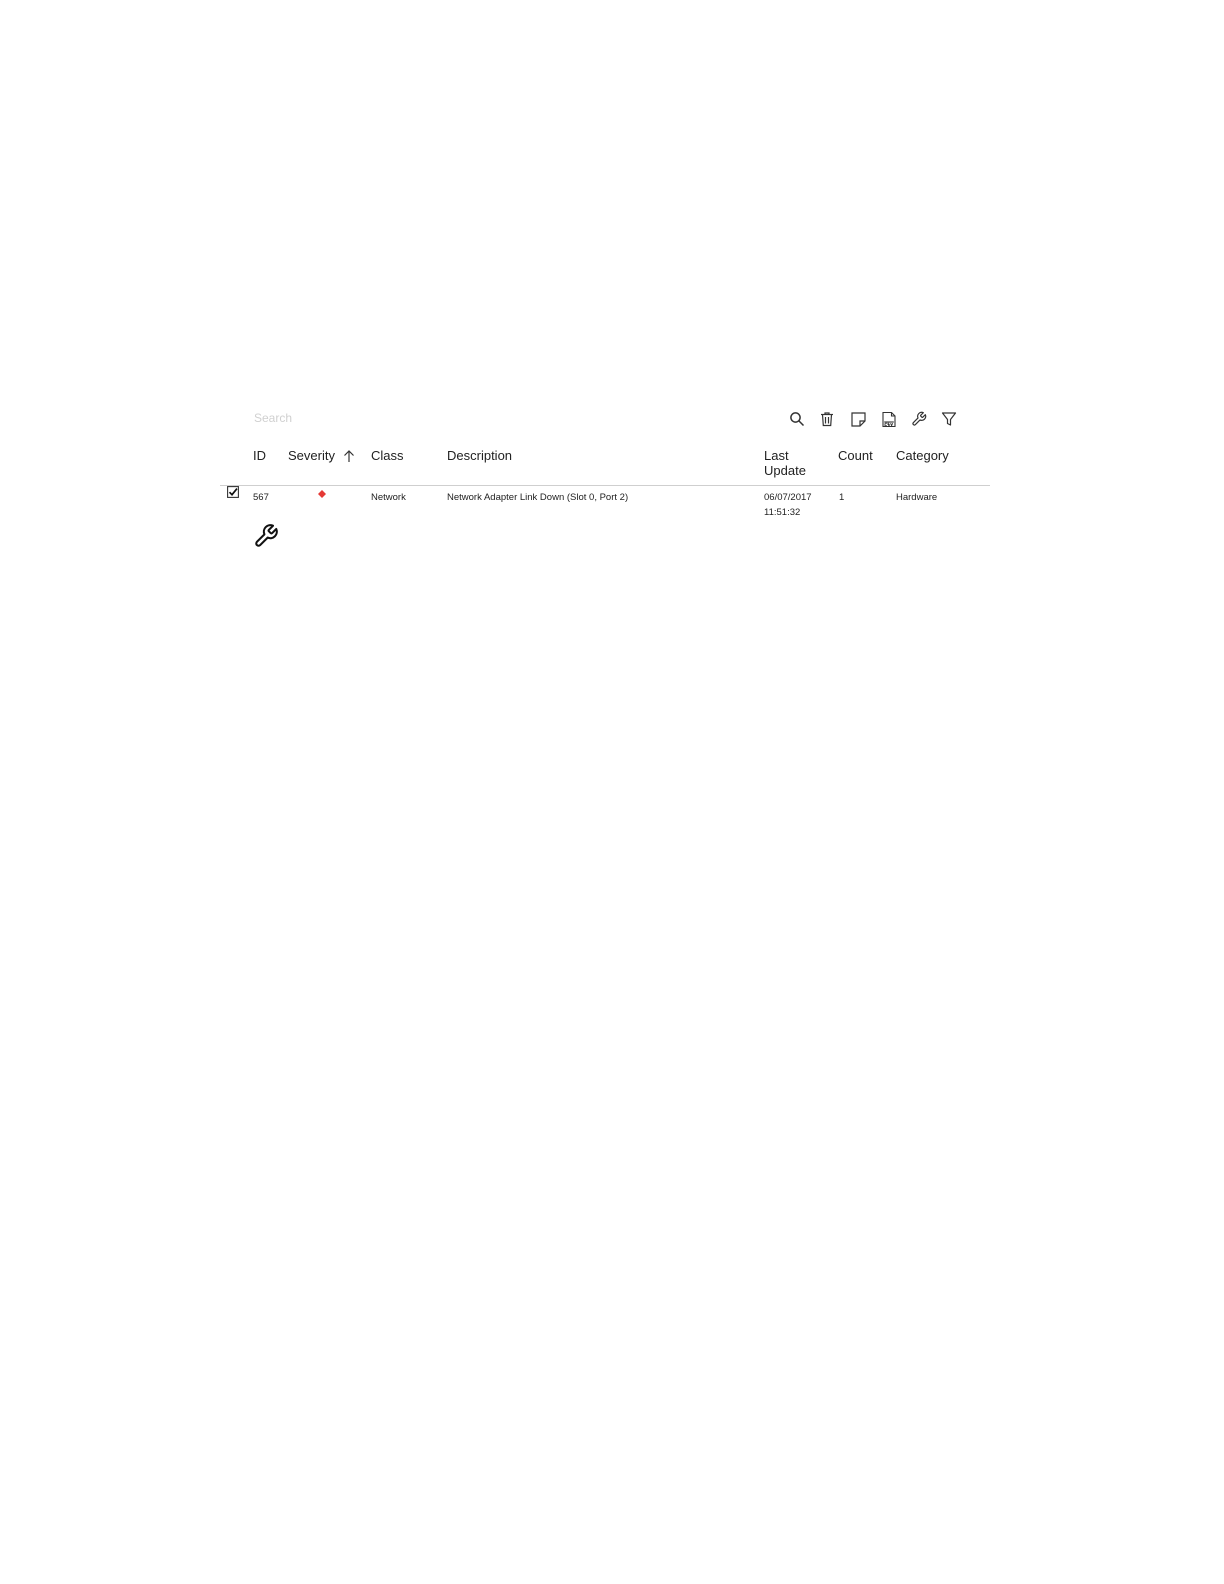 The width and height of the screenshot is (1224, 1584). What do you see at coordinates (311, 455) in the screenshot?
I see `column-header-severity: Severity` at bounding box center [311, 455].